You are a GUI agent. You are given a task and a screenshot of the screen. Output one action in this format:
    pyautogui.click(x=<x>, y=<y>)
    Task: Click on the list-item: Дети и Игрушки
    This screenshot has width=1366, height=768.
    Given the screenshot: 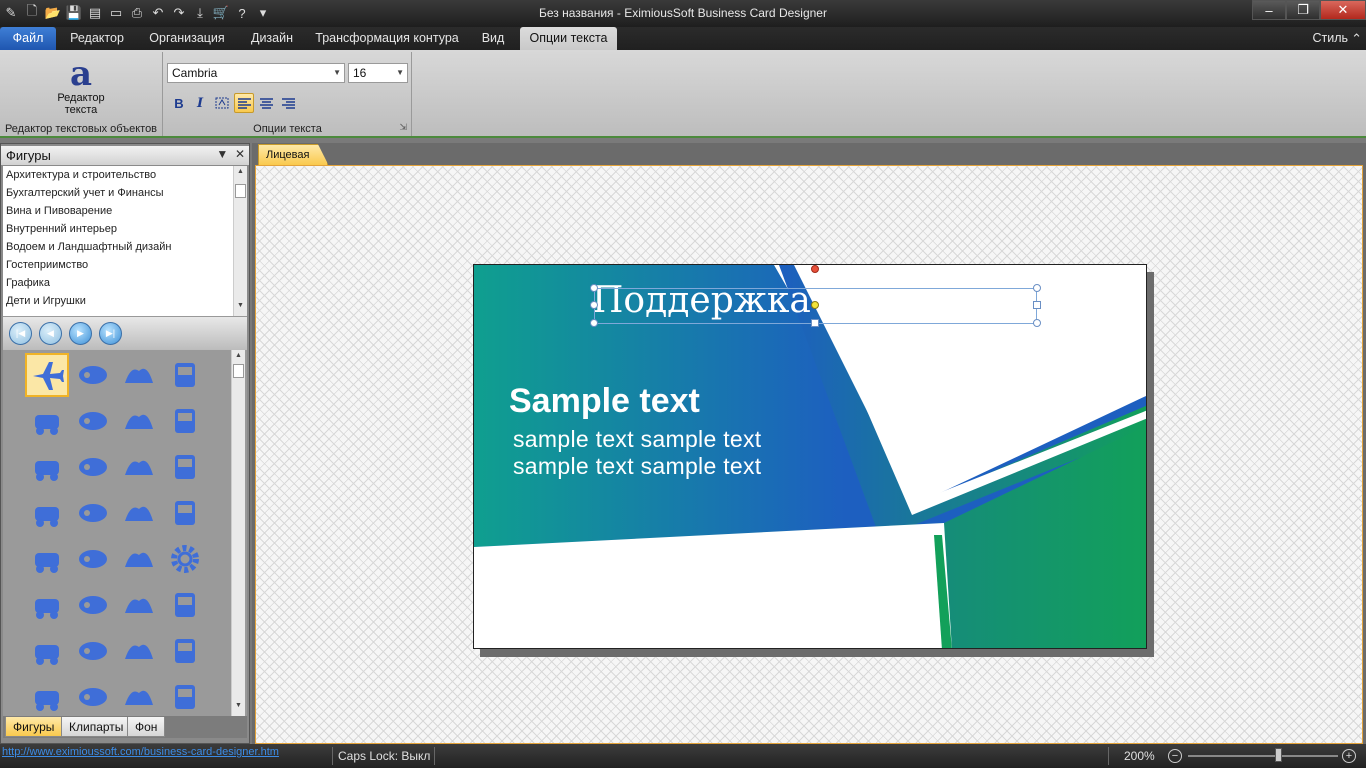 What is the action you would take?
    pyautogui.click(x=125, y=301)
    